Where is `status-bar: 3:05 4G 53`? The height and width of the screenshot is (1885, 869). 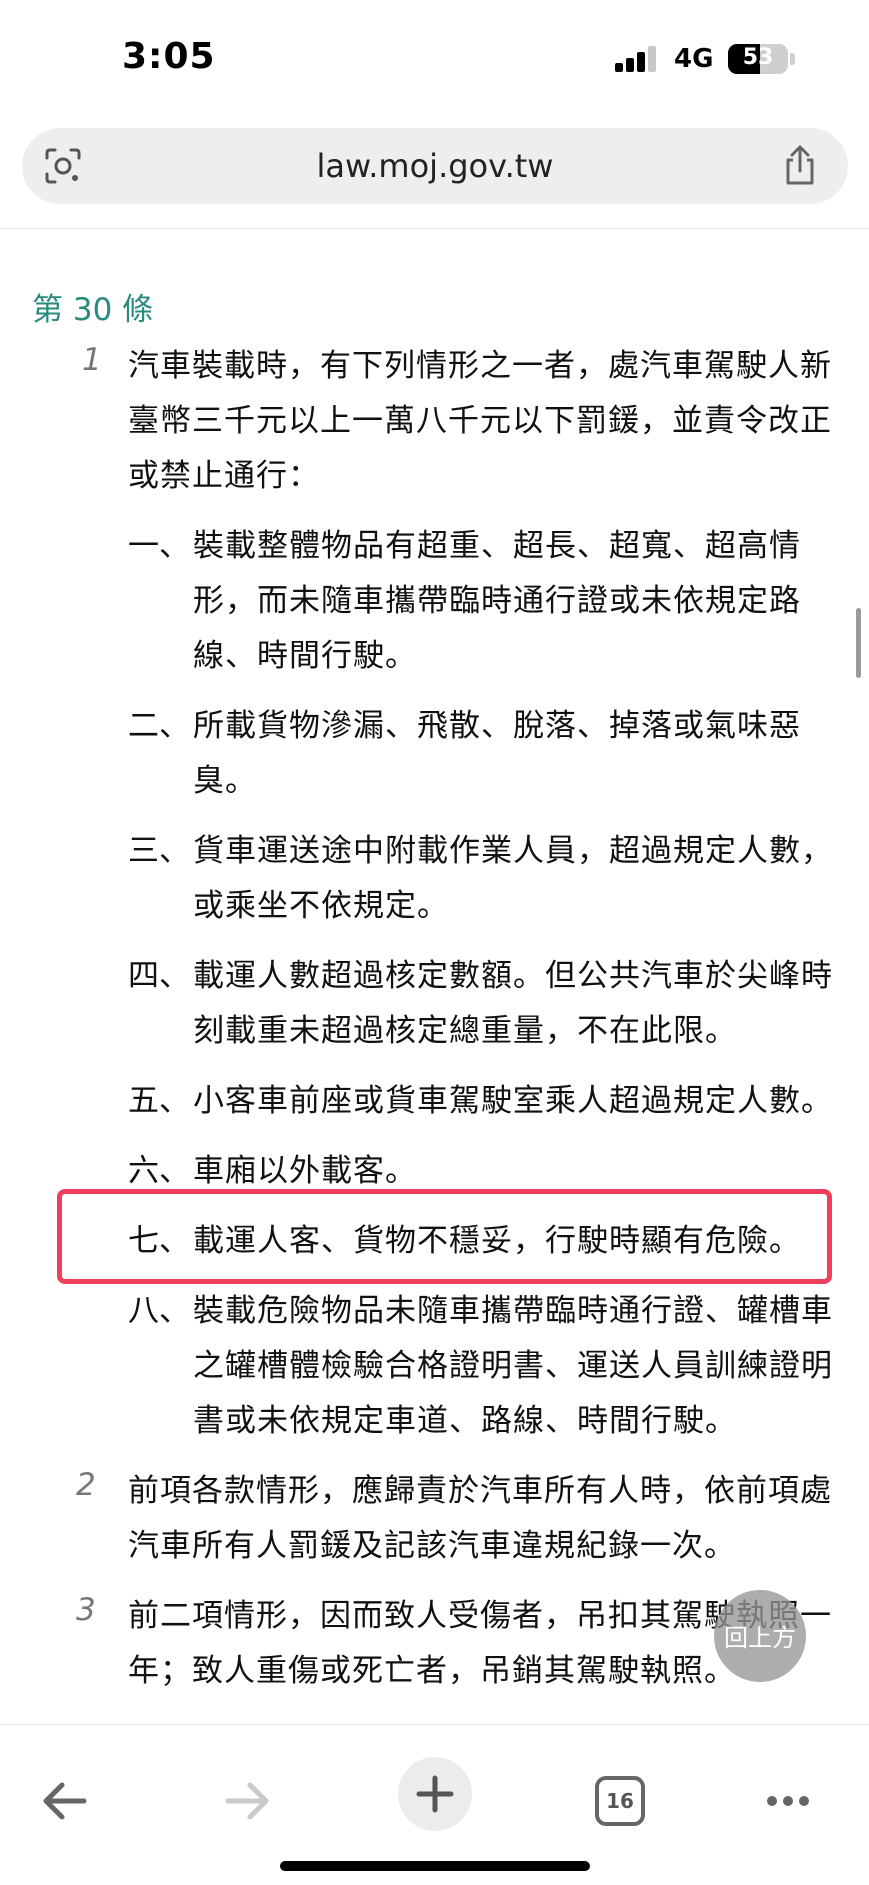 status-bar: 3:05 4G 53 is located at coordinates (434, 55).